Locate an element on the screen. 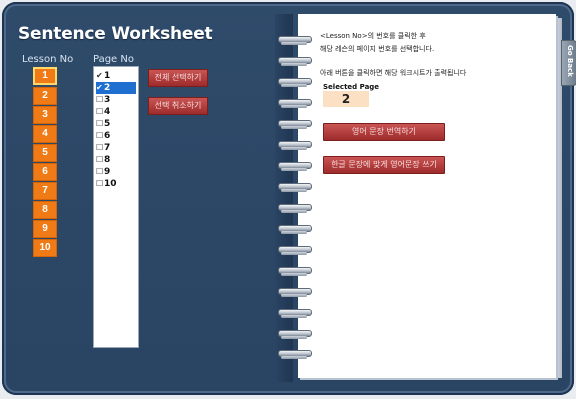 The image size is (576, 399). page-item-2: ✔2 is located at coordinates (116, 88).